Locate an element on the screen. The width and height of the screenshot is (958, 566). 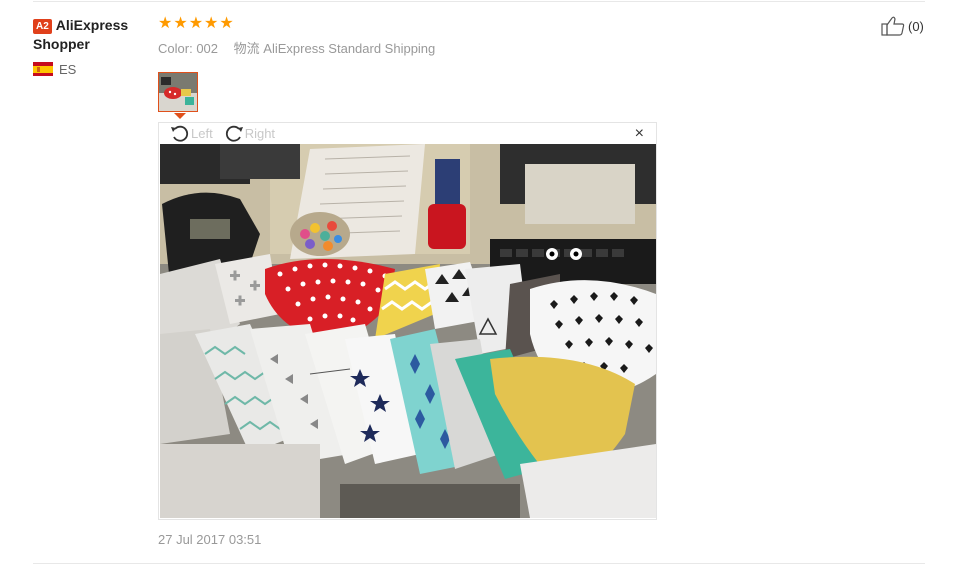
rotate-left-button: Left is located at coordinates (191, 133).